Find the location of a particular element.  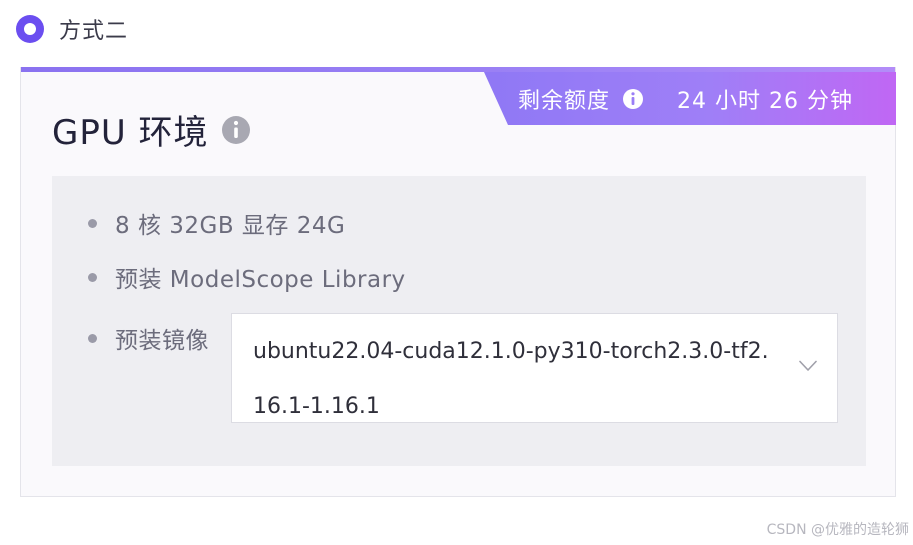

radio-dot is located at coordinates (30, 29).